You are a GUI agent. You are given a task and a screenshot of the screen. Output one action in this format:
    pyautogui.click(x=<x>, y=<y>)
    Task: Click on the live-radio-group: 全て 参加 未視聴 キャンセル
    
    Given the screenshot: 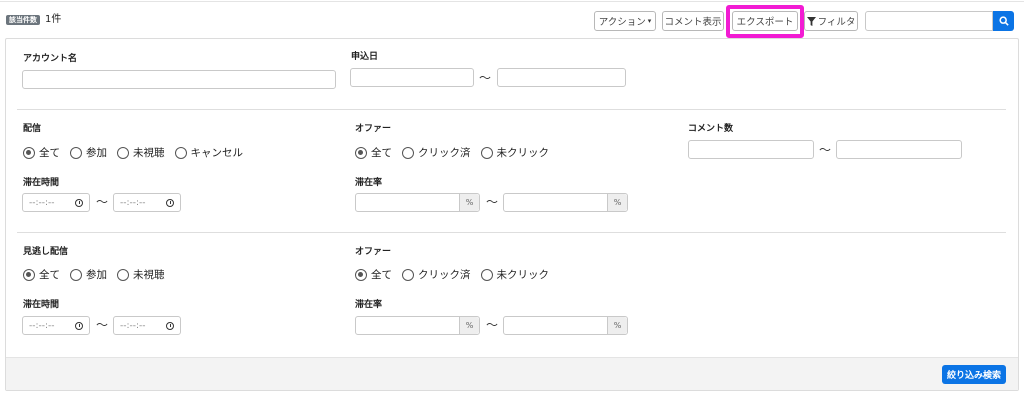 What is the action you would take?
    pyautogui.click(x=138, y=152)
    